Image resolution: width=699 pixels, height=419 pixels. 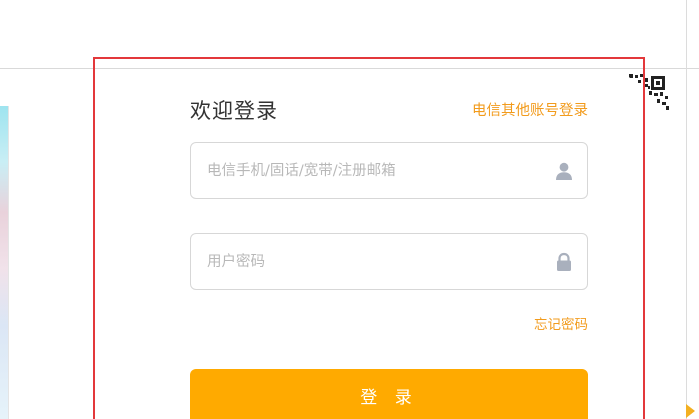 I want to click on page-right-border, so click(x=686, y=209).